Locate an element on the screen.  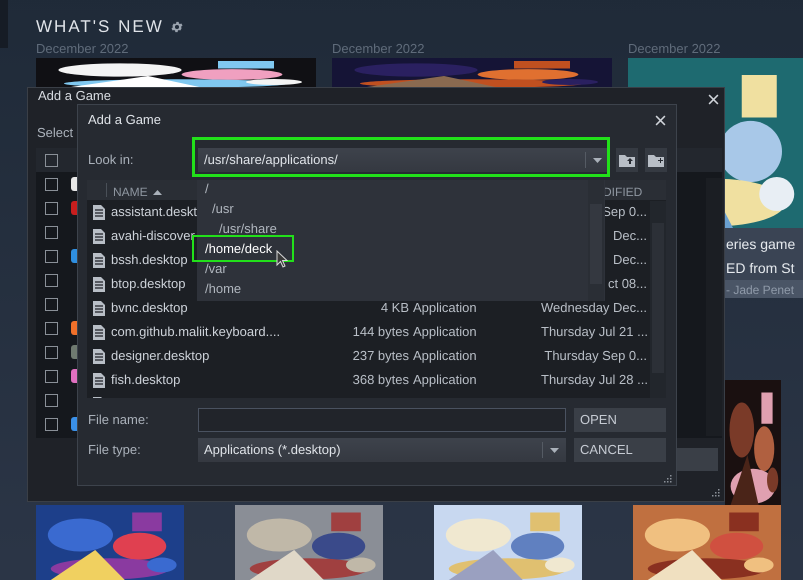
field-label: File type: is located at coordinates (115, 450).